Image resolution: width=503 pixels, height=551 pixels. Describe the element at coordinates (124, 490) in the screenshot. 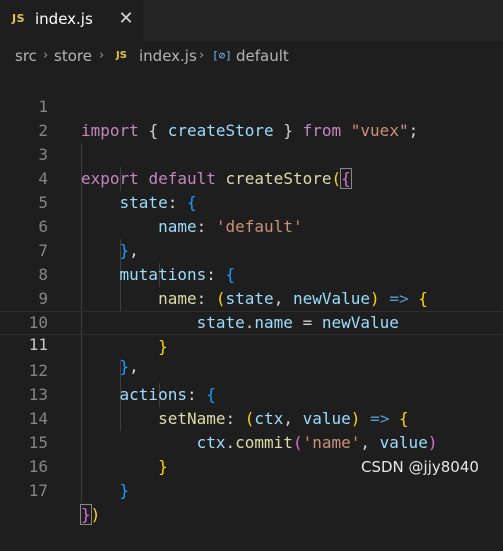

I see `code-text: }` at that location.